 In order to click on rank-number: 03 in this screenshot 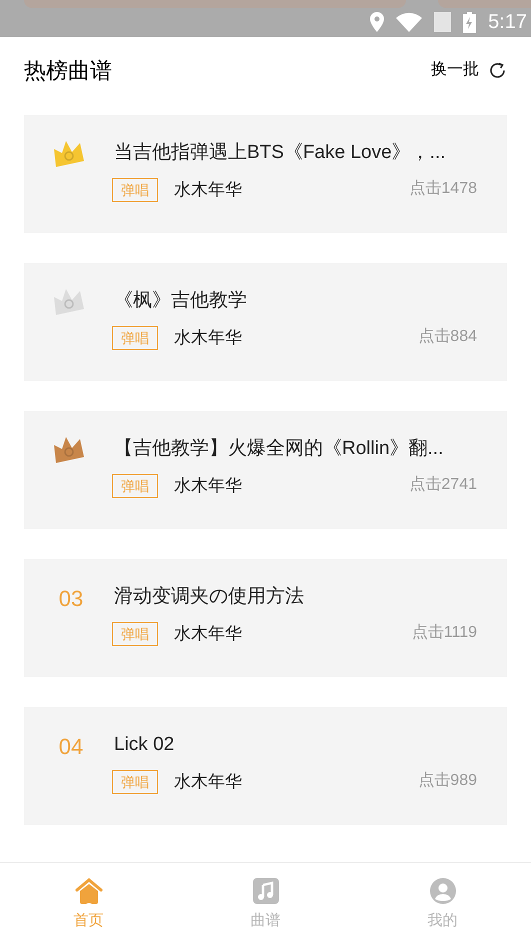, I will do `click(71, 599)`.